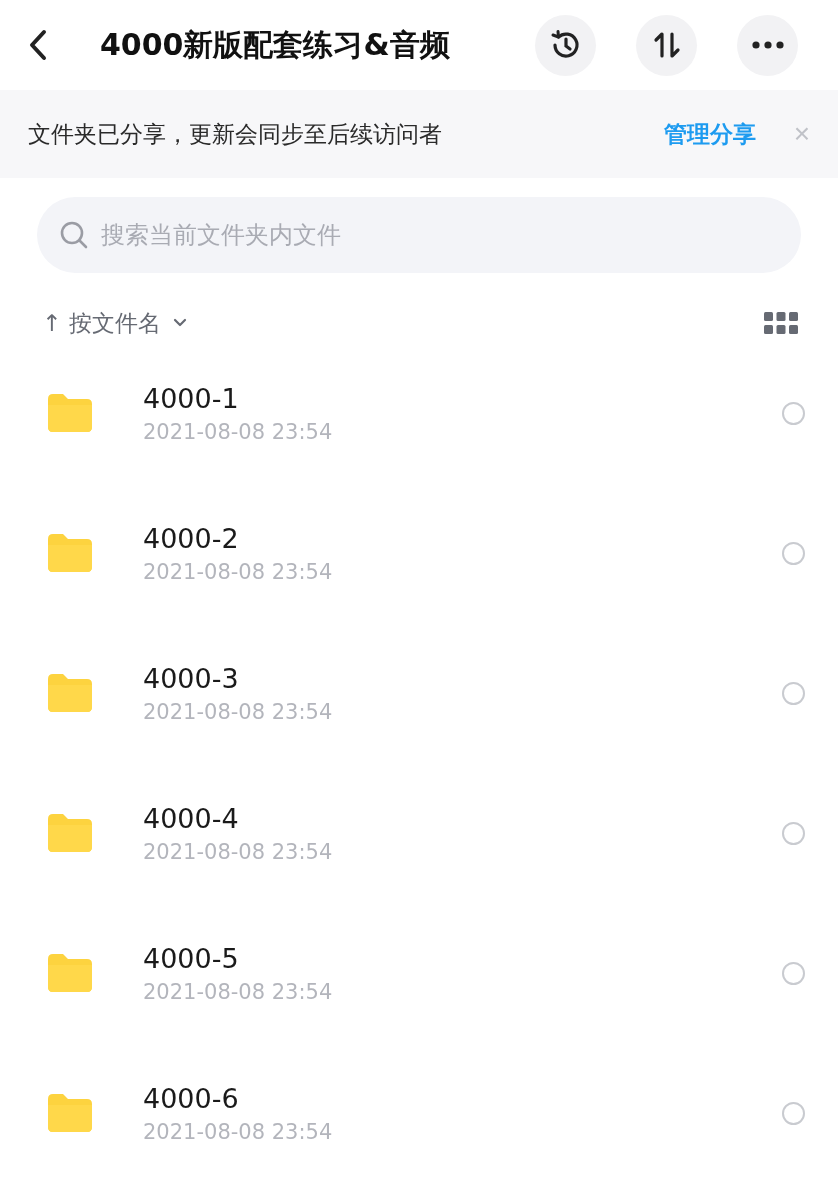  I want to click on more-icon, so click(767, 45).